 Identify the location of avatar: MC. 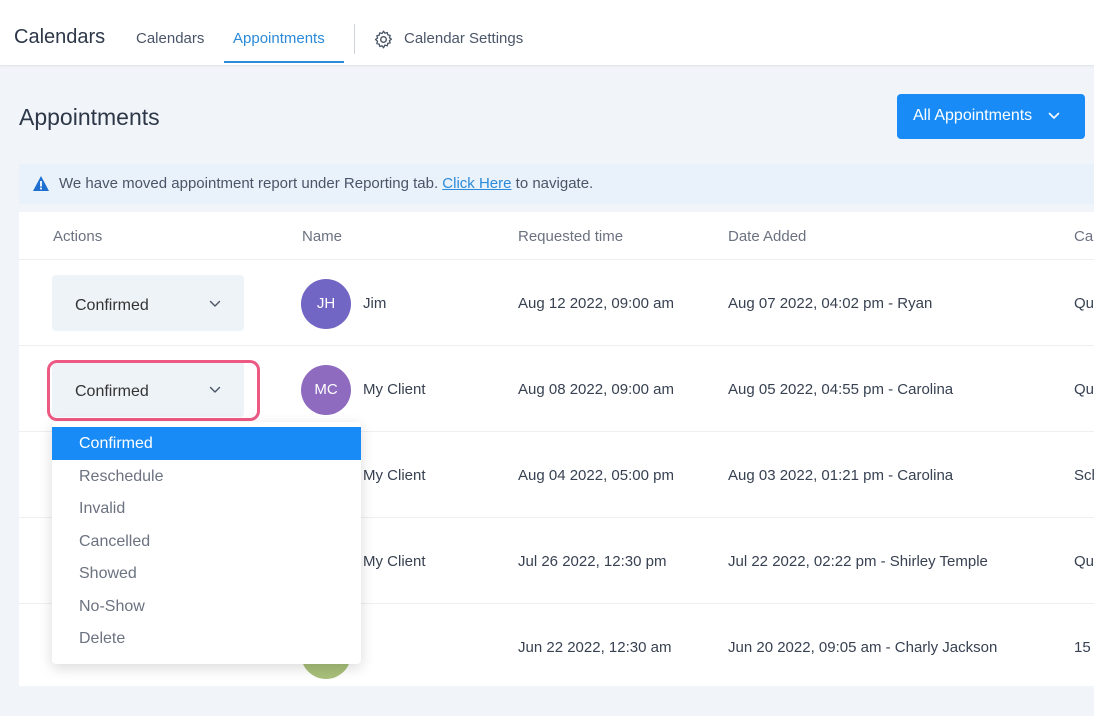
(326, 390).